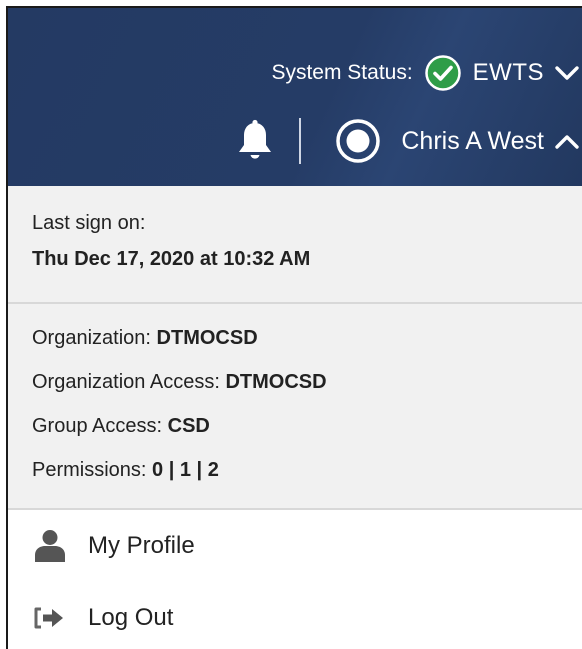 This screenshot has width=582, height=649. Describe the element at coordinates (276, 382) in the screenshot. I see `organization-access-value: DTMOCSD` at that location.